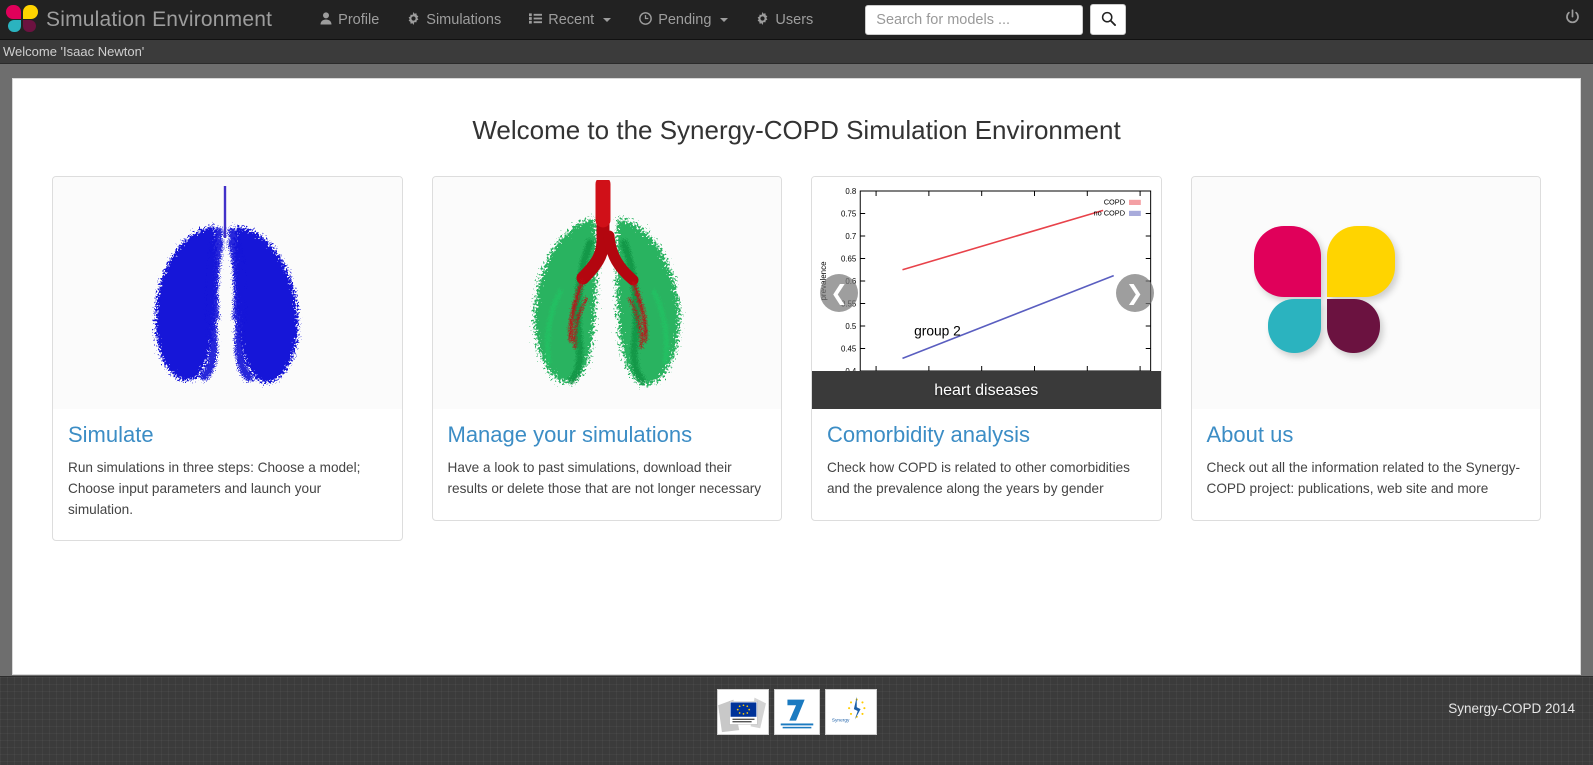  What do you see at coordinates (850, 712) in the screenshot?
I see `eu-stars-project-logo-icon: Synergy` at bounding box center [850, 712].